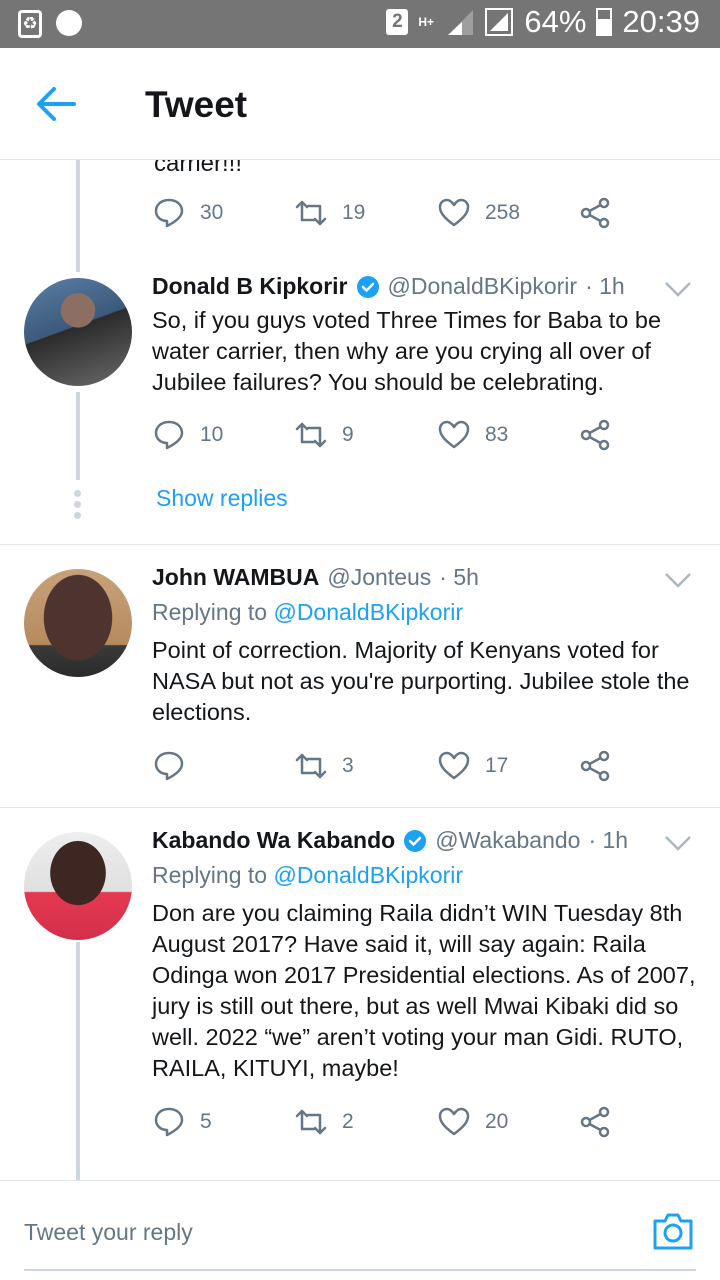  I want to click on battery-icon, so click(604, 22).